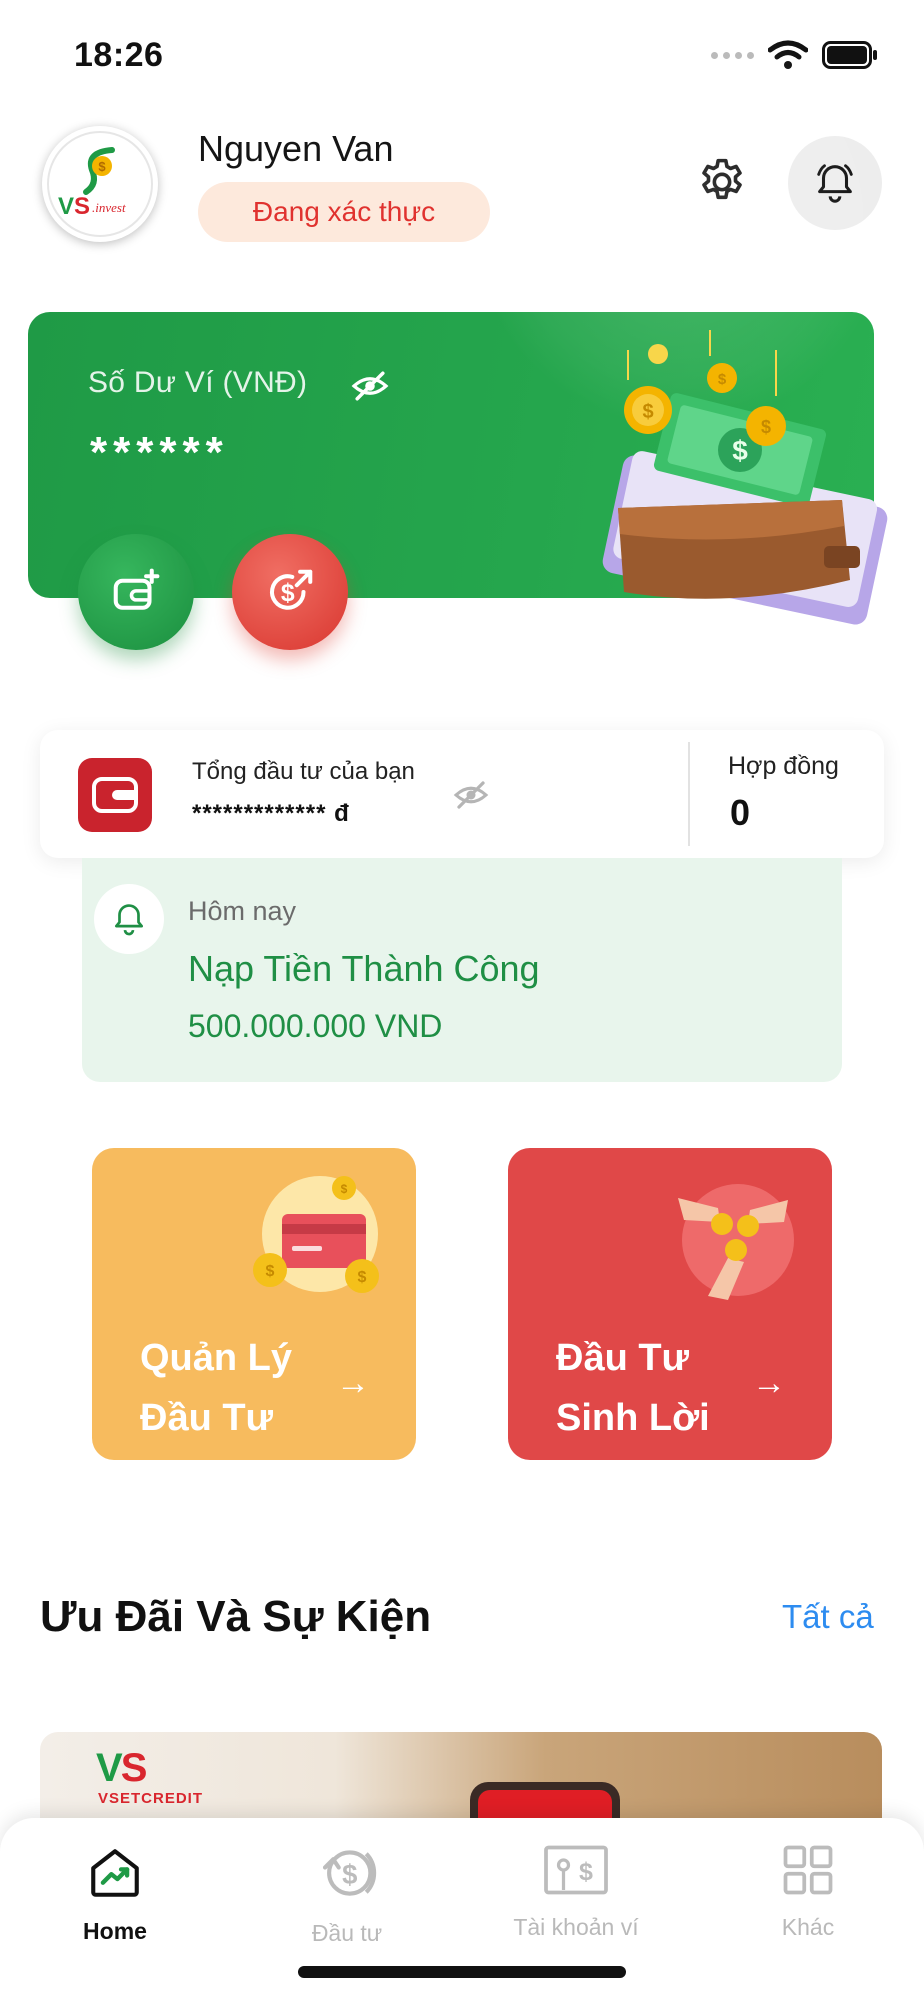 The width and height of the screenshot is (924, 2000). I want to click on contracts-label: Hợp đồng, so click(783, 766).